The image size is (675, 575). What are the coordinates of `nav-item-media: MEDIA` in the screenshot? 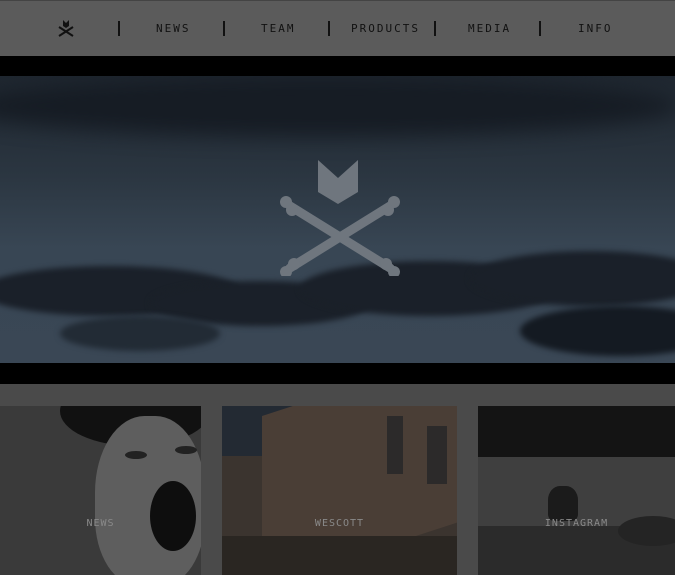 It's located at (489, 28).